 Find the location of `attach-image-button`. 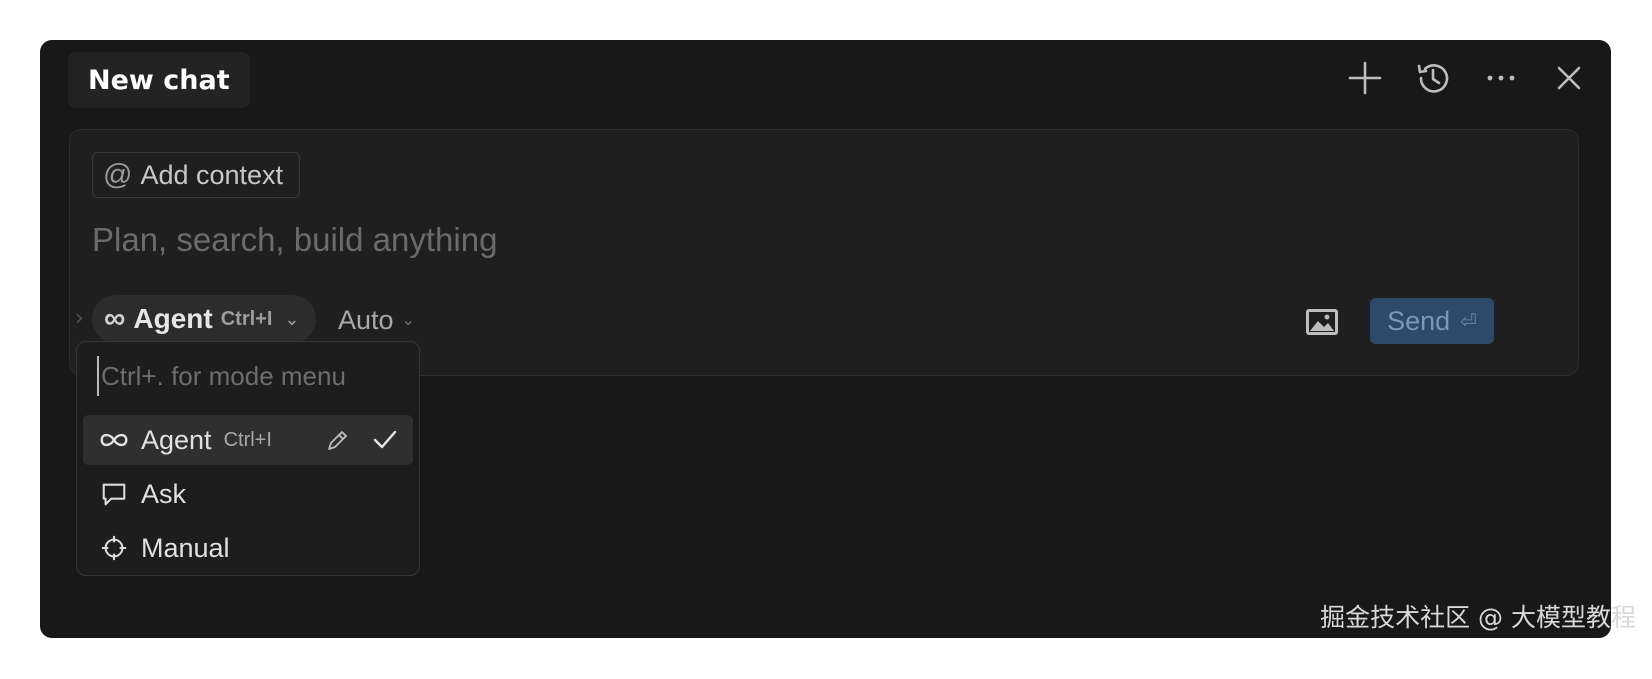

attach-image-button is located at coordinates (1322, 322).